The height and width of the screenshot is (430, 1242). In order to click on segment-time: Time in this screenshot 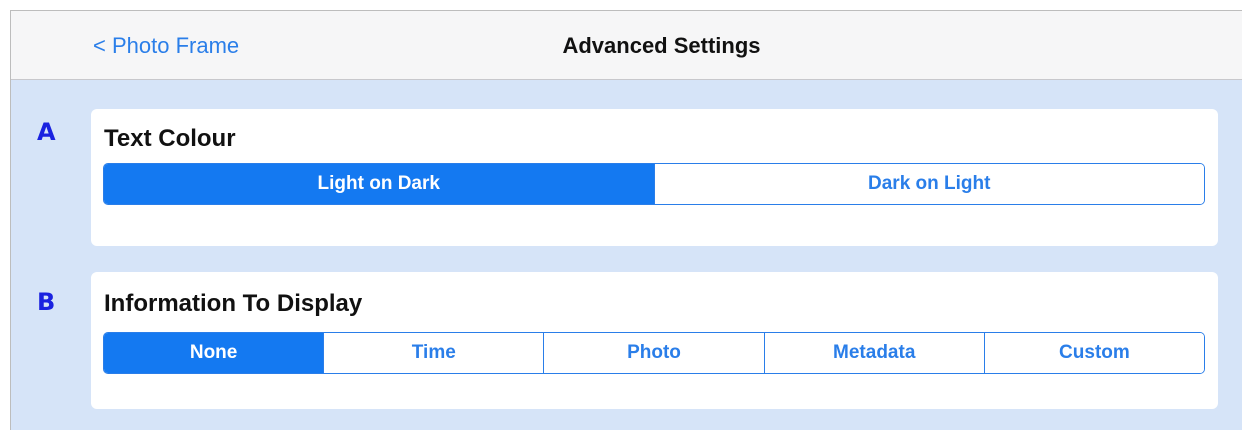, I will do `click(433, 353)`.